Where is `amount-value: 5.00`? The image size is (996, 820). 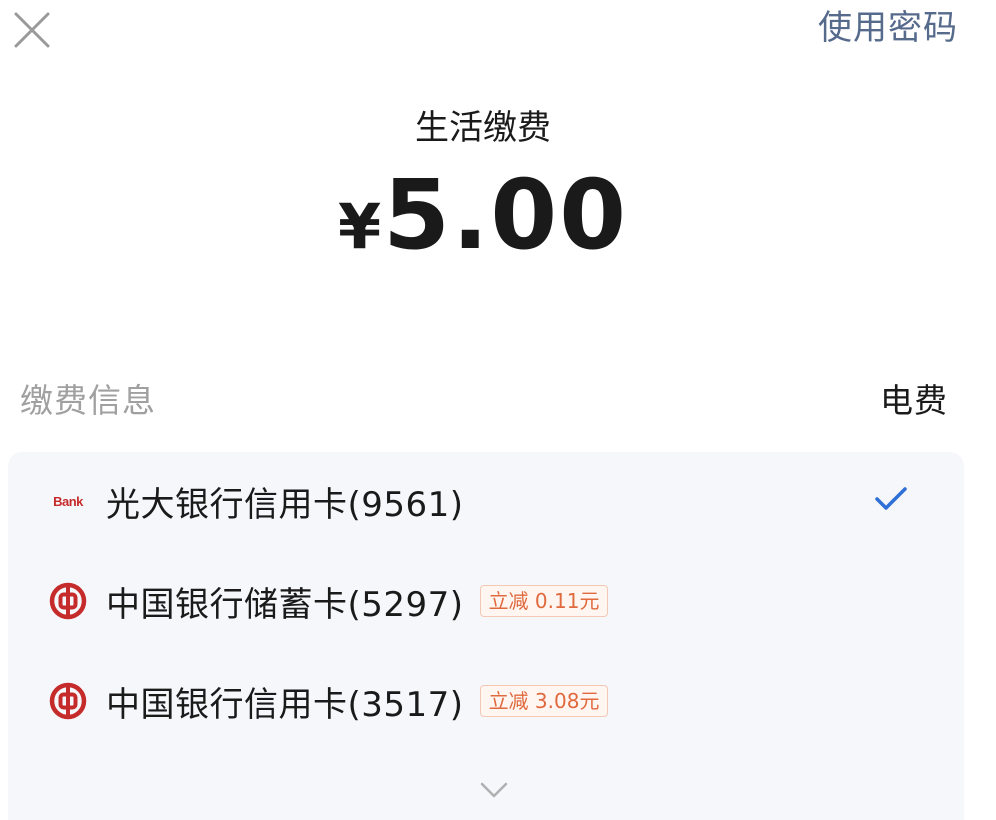 amount-value: 5.00 is located at coordinates (505, 215).